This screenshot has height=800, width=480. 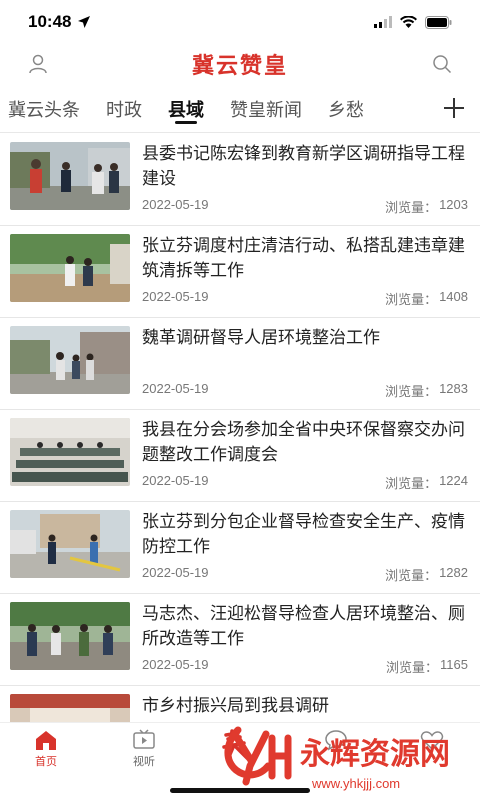 What do you see at coordinates (240, 364) in the screenshot?
I see `news-item: 魏革调研督导人居环境整治工作 2022-05-19 浏览量： 1283` at bounding box center [240, 364].